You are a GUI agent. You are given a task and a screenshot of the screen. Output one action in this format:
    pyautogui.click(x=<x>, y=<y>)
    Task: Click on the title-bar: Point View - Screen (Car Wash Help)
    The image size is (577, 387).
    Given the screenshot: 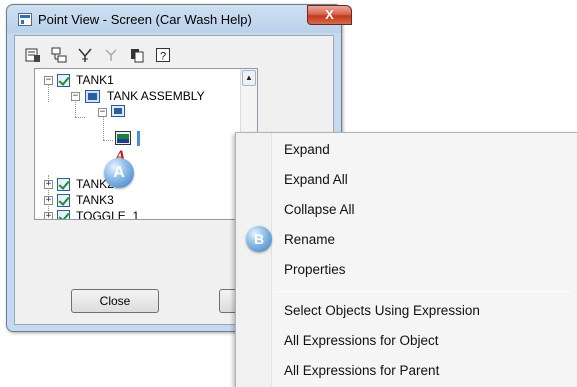 What is the action you would take?
    pyautogui.click(x=174, y=20)
    